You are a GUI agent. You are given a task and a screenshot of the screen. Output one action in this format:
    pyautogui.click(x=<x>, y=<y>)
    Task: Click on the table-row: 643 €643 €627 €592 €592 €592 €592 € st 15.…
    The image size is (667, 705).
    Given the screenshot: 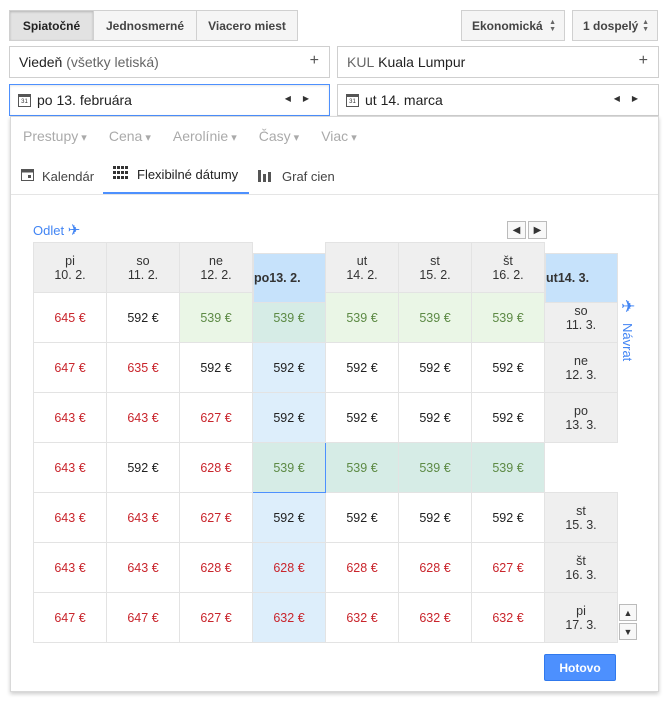 What is the action you would take?
    pyautogui.click(x=325, y=517)
    